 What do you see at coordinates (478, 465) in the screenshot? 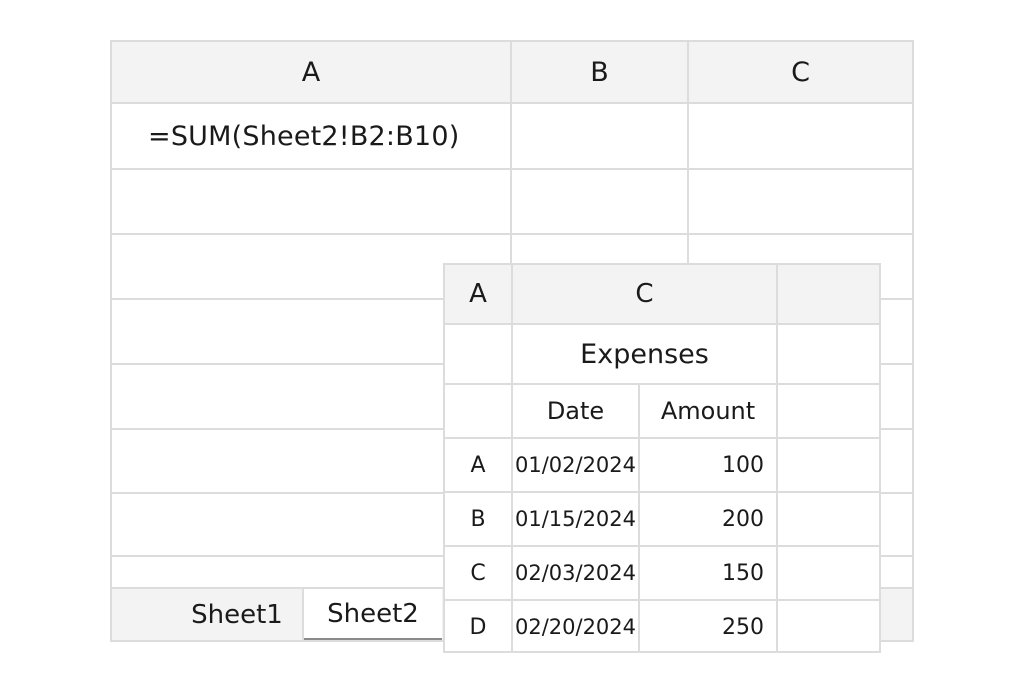
I see `sheet2-row-label: A` at bounding box center [478, 465].